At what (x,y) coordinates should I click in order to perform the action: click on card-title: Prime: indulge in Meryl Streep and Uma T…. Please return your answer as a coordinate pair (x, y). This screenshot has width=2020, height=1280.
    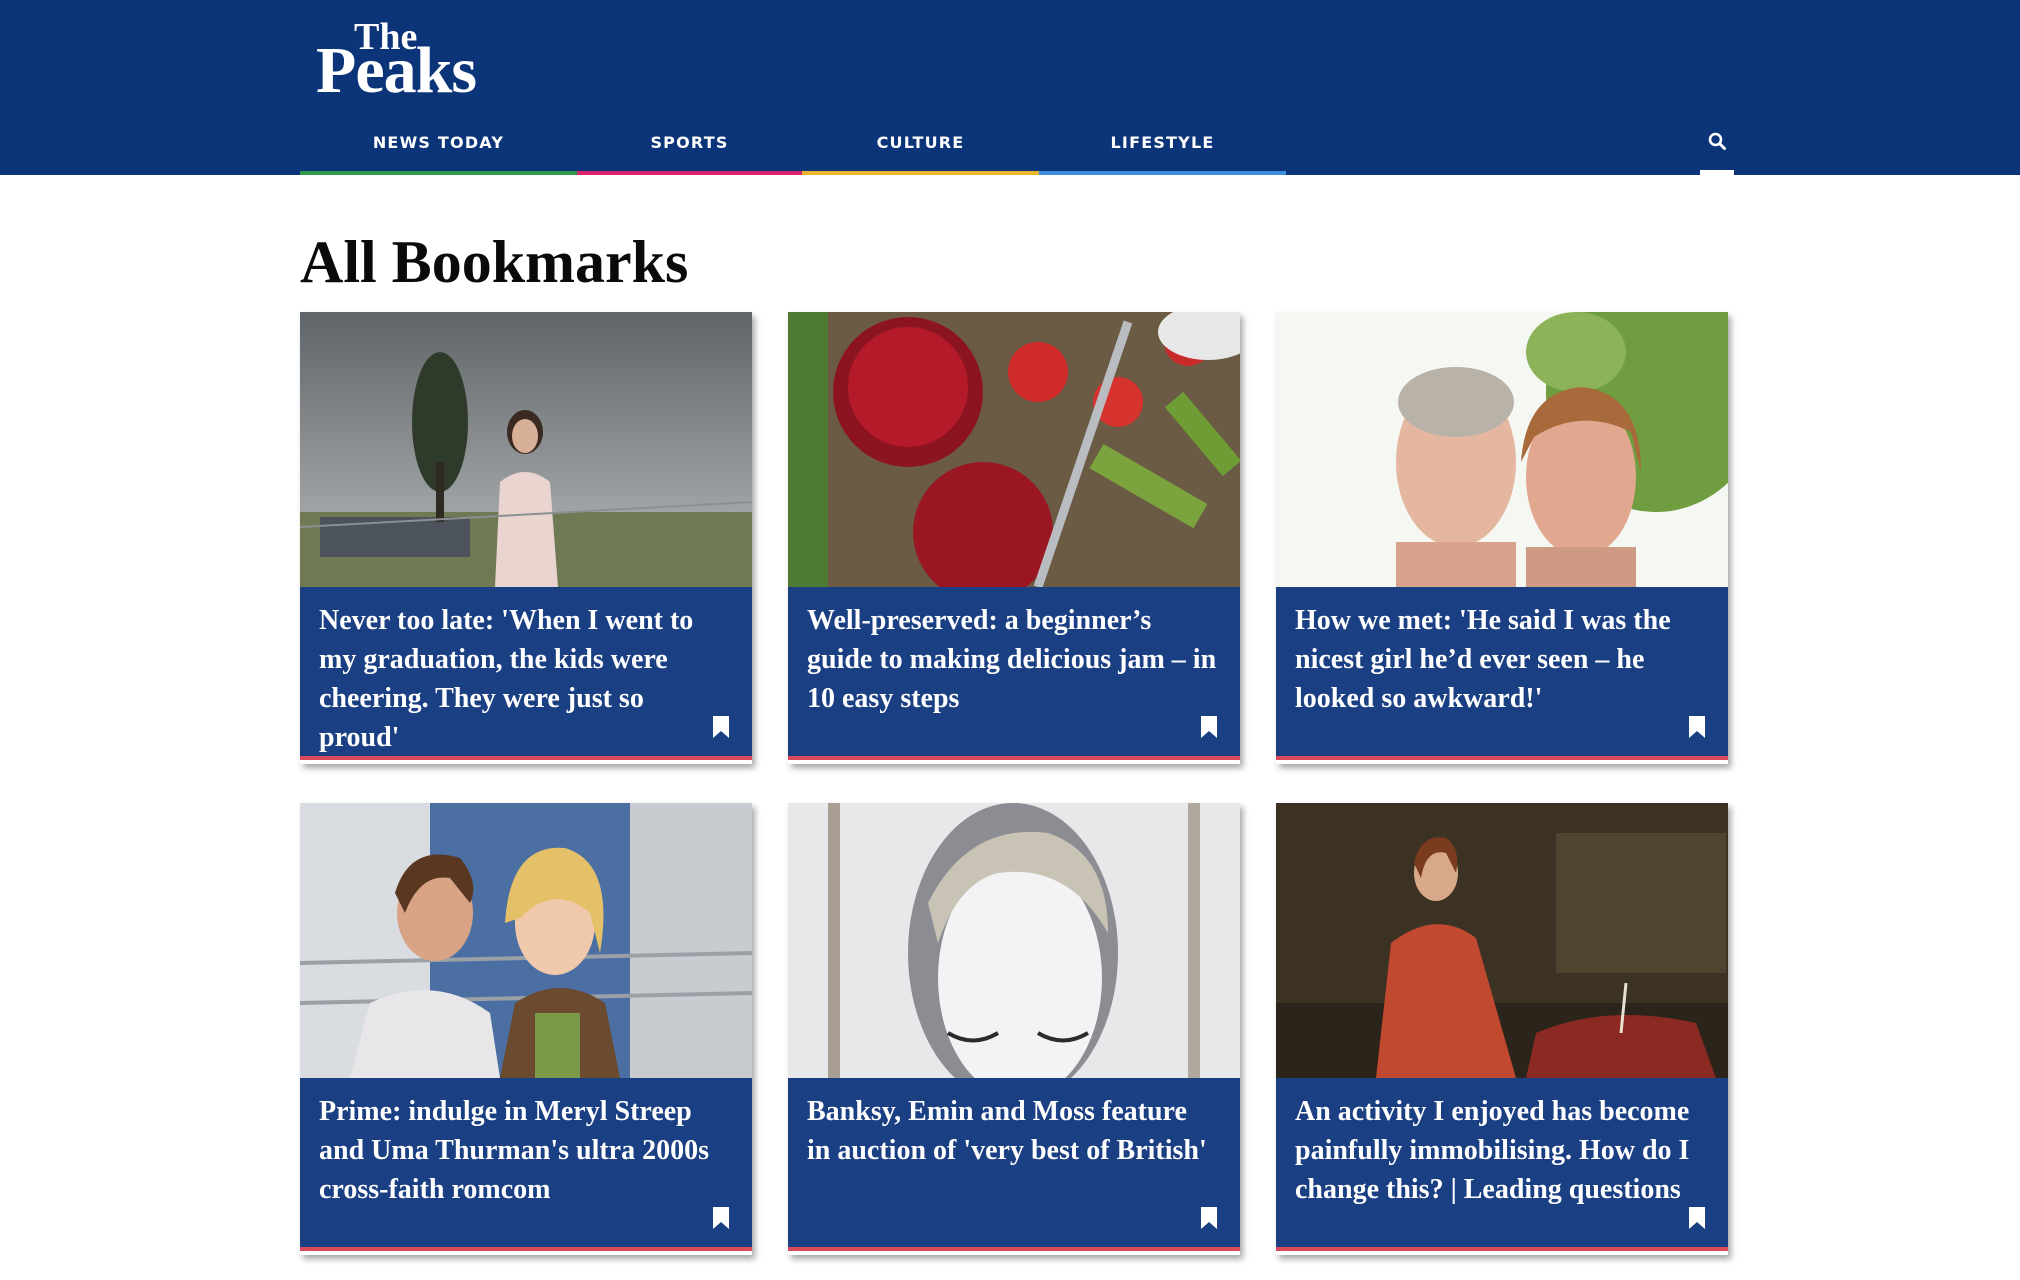
    Looking at the image, I should click on (524, 1150).